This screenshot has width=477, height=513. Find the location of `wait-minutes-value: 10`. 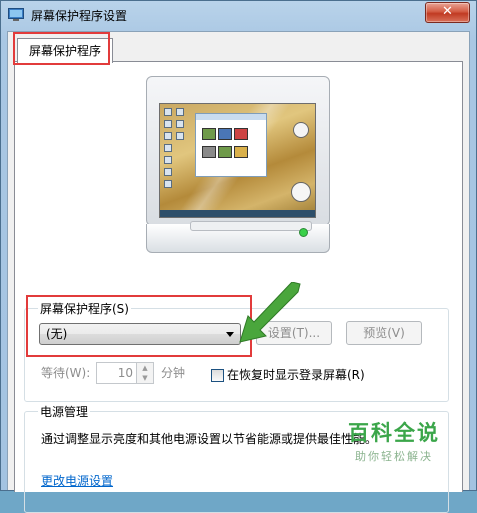

wait-minutes-value: 10 is located at coordinates (125, 373).